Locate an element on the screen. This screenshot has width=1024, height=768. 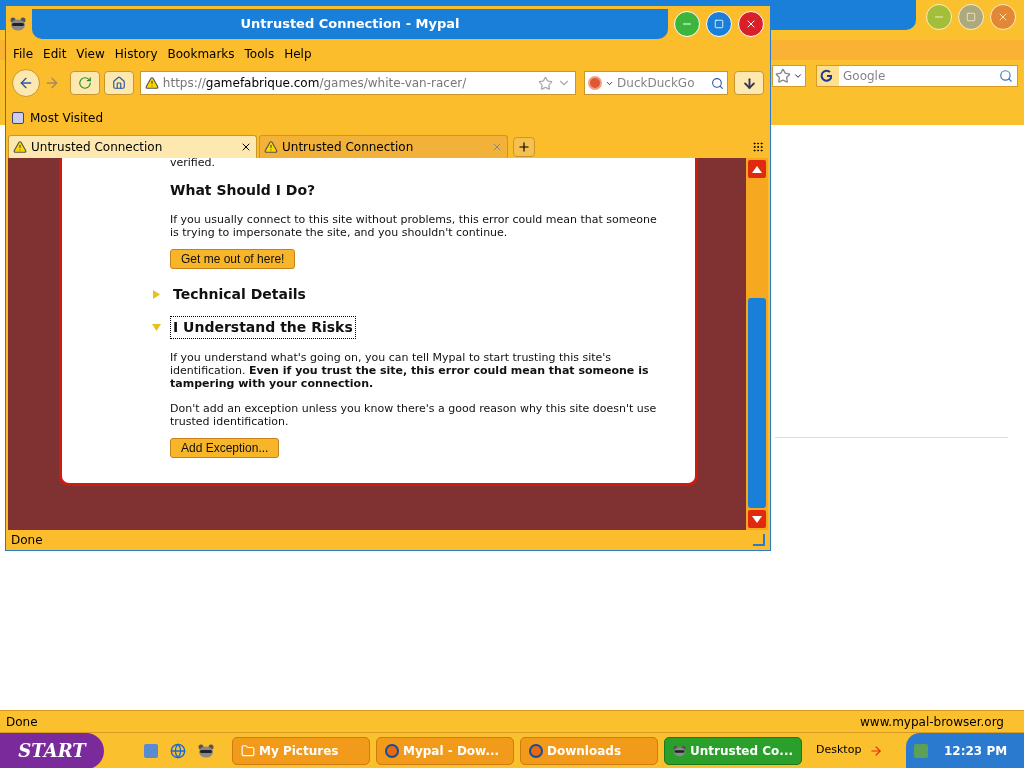
url-text: https://gamefabrique.com/games/white-van-racer/ is located at coordinates (315, 83).